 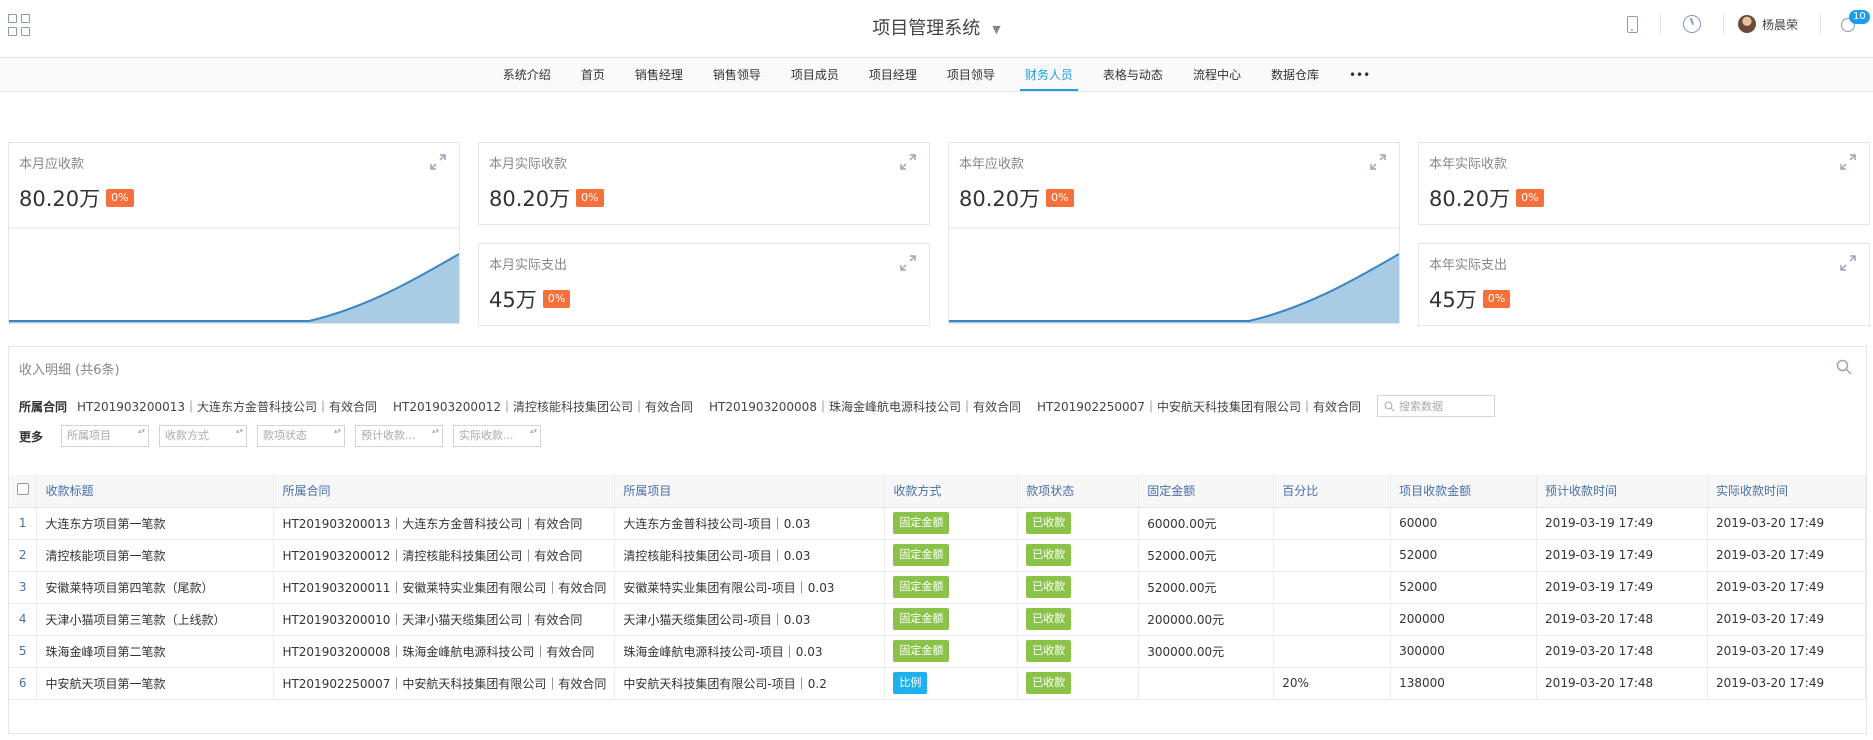 I want to click on nav-item-sales-manager: 销售经理, so click(x=659, y=74).